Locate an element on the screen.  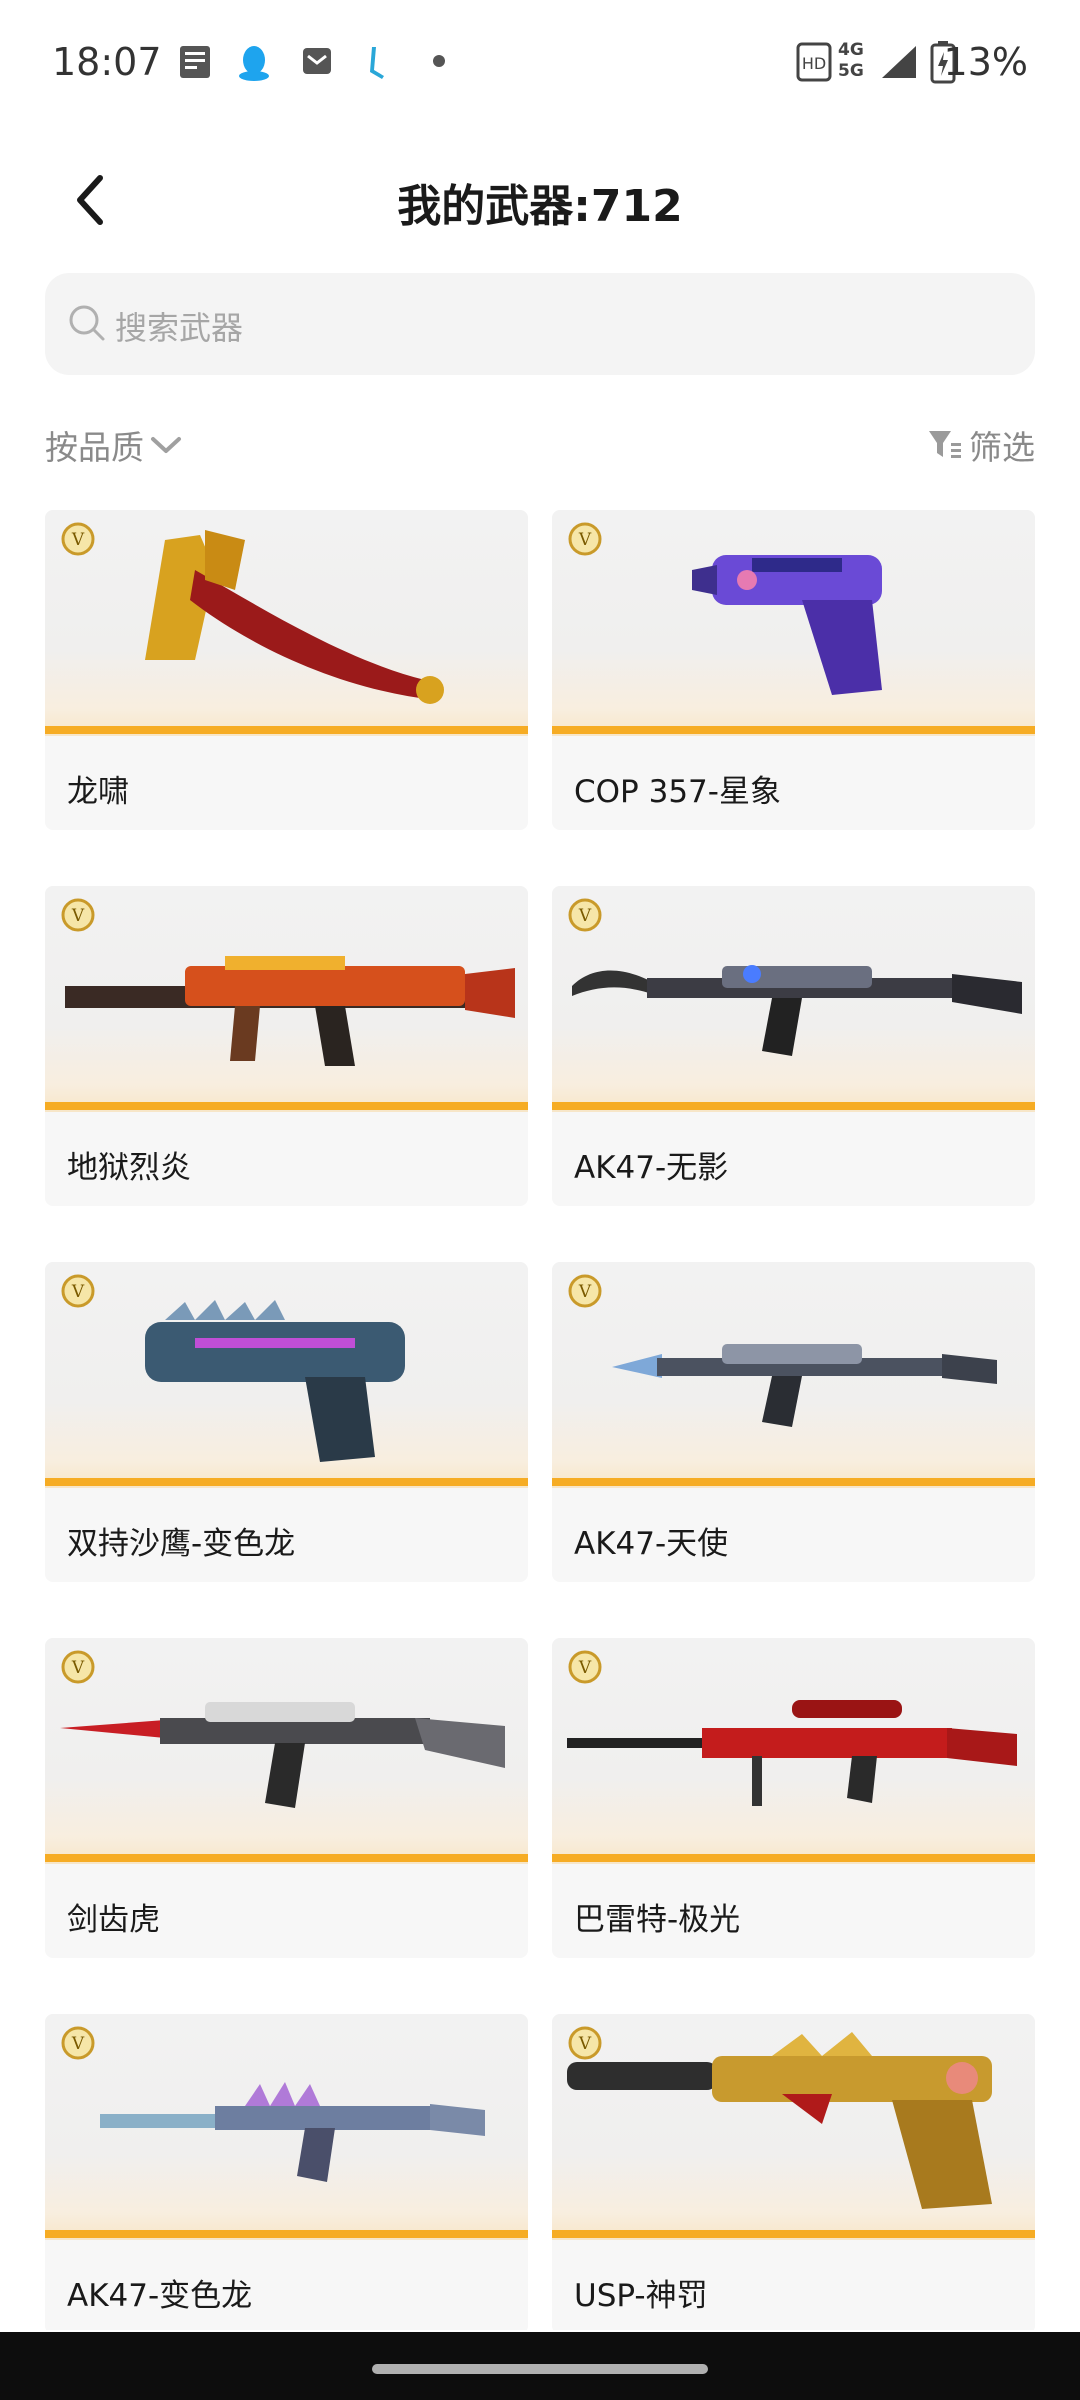
filter-label: 筛选 is located at coordinates (1002, 447).